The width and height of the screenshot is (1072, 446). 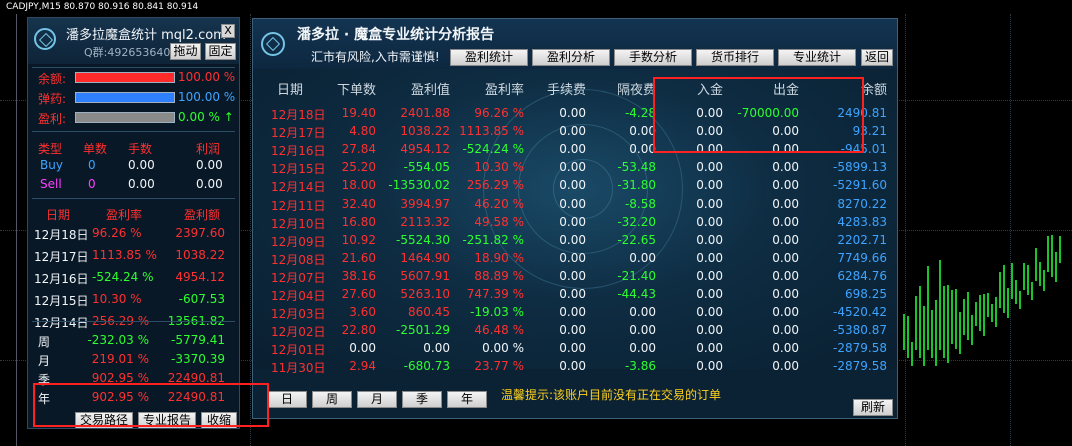 I want to click on table-cell: 7749.66, so click(x=862, y=257).